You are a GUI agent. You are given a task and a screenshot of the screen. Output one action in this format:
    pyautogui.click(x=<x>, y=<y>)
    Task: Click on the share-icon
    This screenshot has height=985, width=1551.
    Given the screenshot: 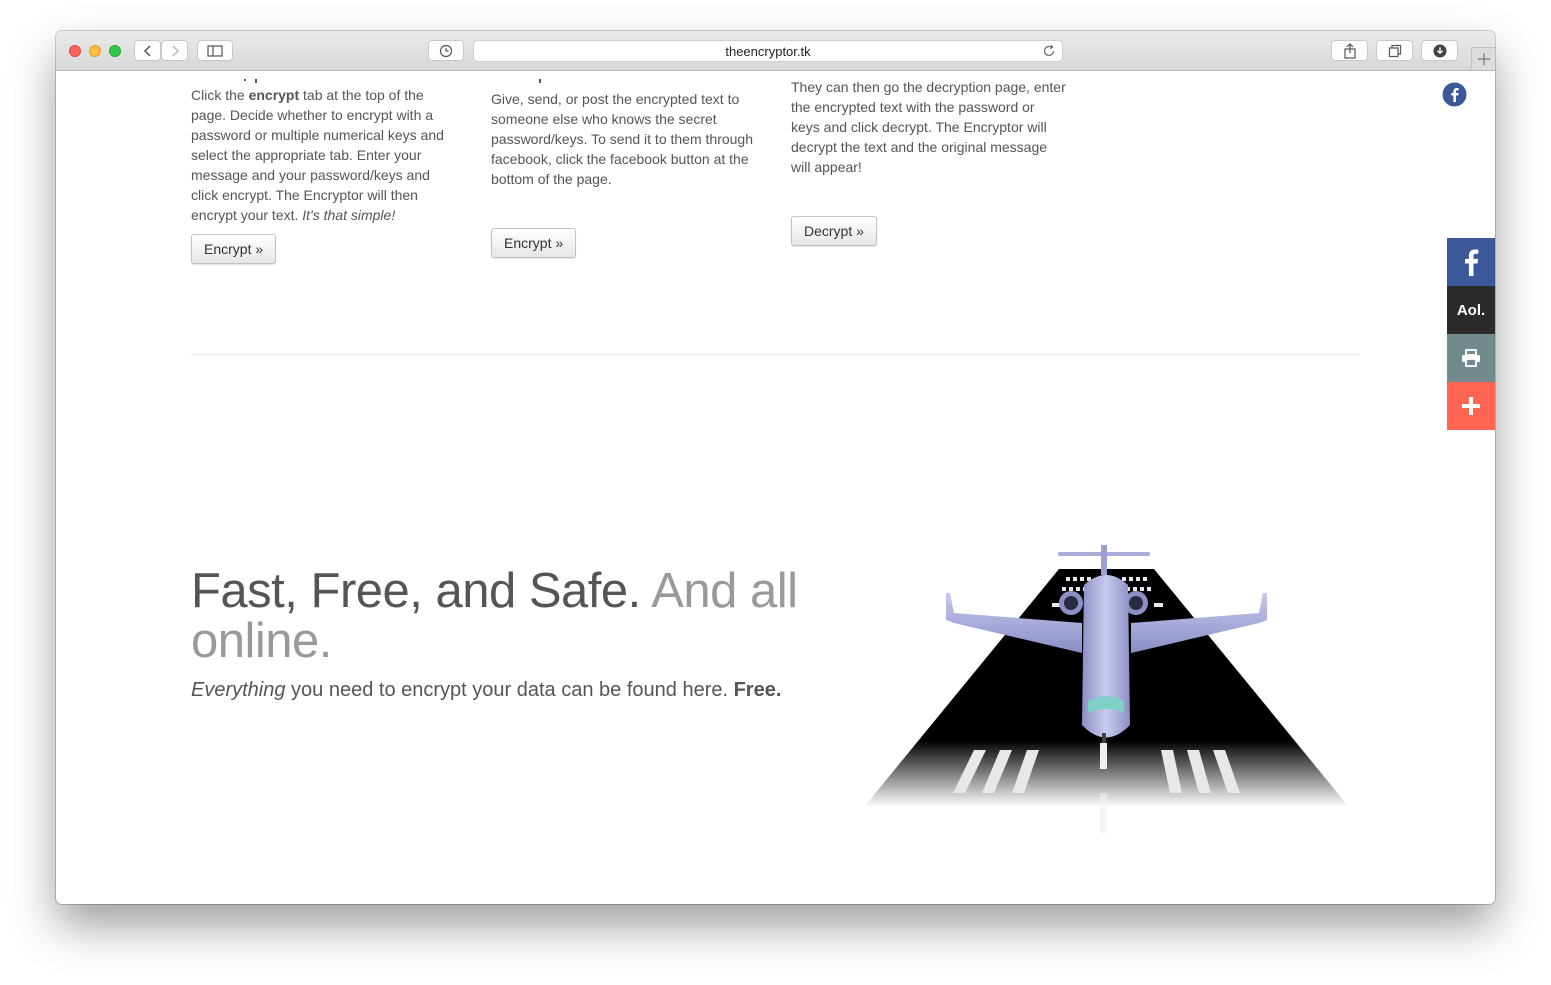 What is the action you would take?
    pyautogui.click(x=1349, y=50)
    